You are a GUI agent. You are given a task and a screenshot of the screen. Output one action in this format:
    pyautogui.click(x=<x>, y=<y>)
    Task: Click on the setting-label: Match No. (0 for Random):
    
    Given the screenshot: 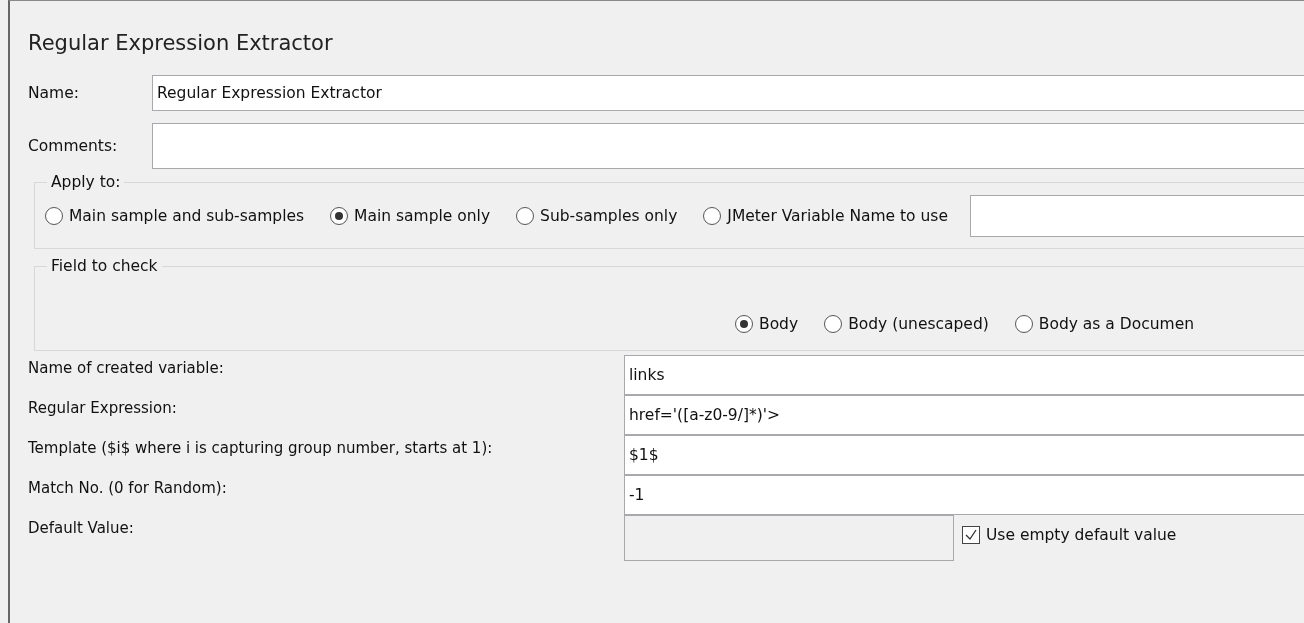 What is the action you would take?
    pyautogui.click(x=128, y=487)
    